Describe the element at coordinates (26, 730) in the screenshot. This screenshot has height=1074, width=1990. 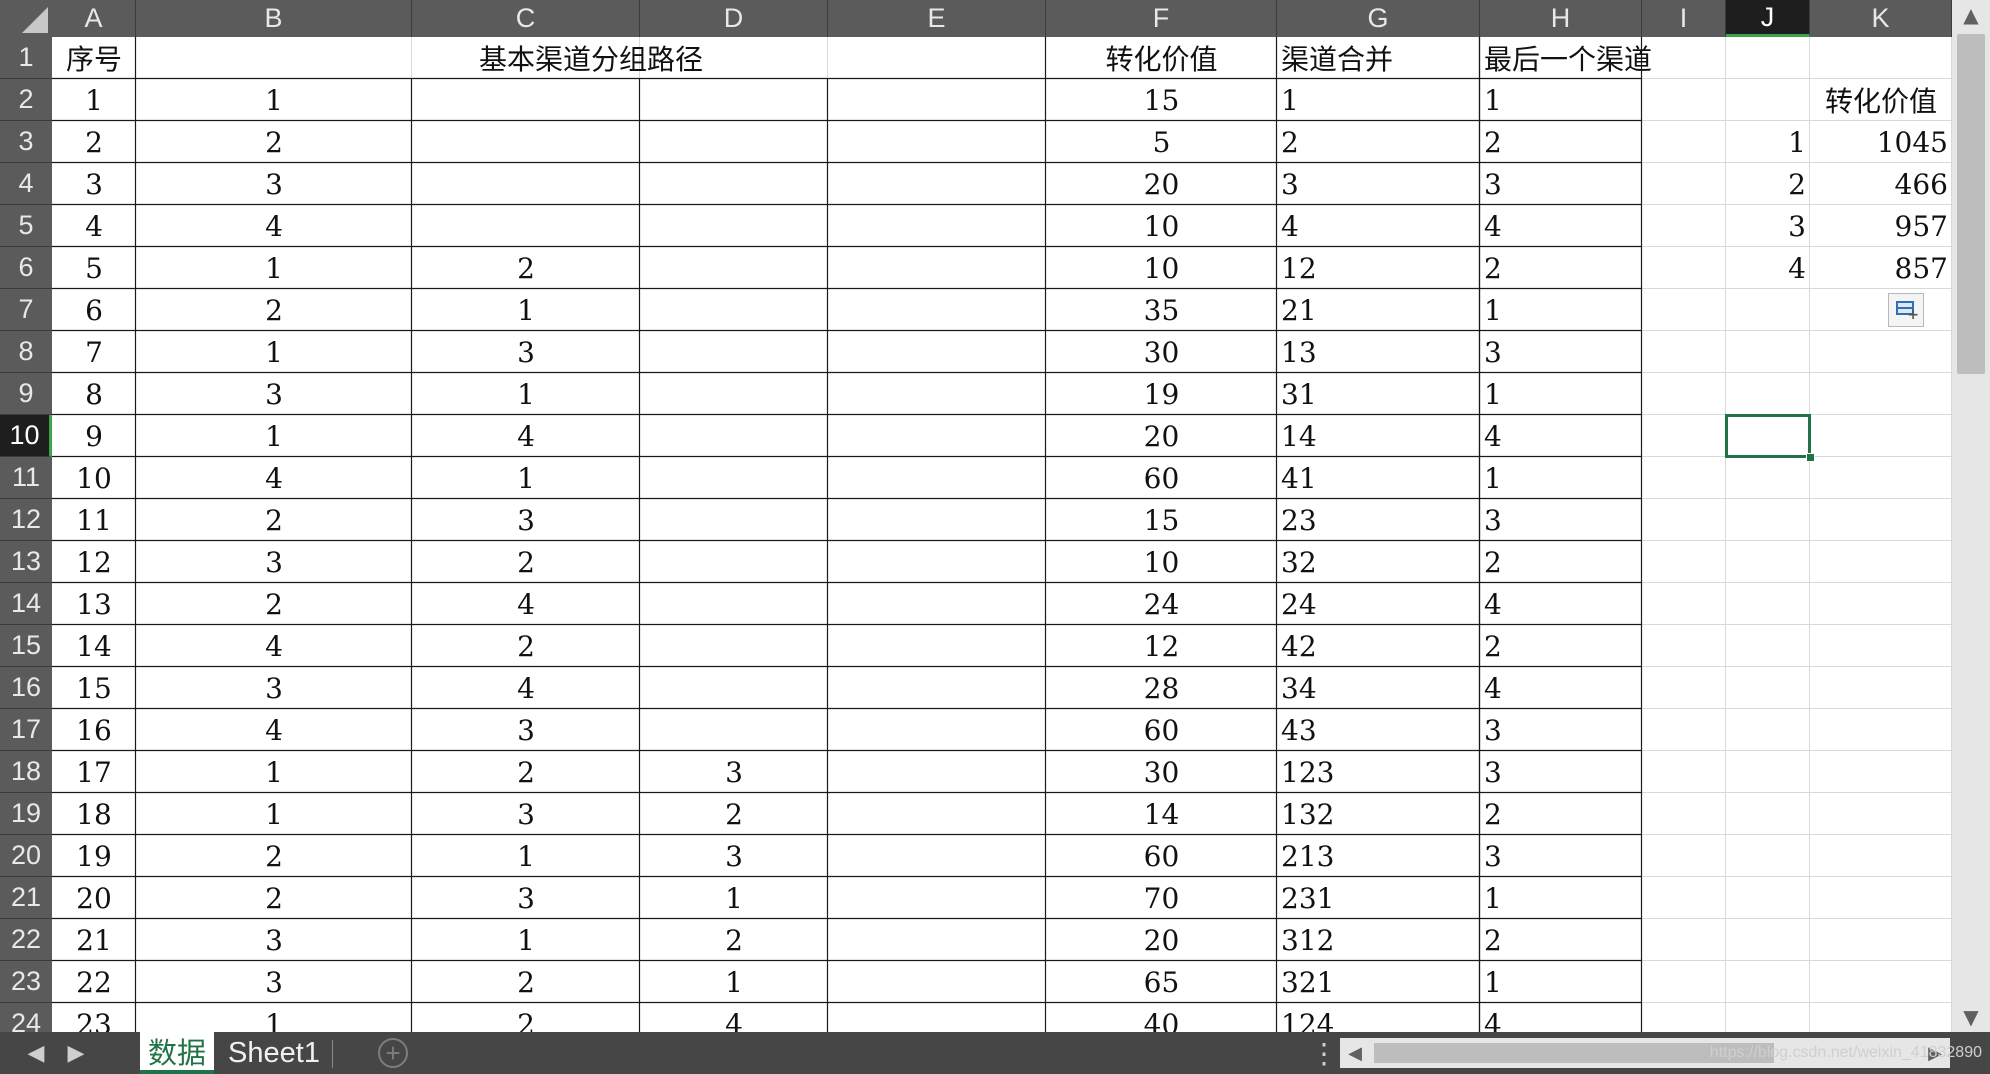
I see `row-header-17: 17` at that location.